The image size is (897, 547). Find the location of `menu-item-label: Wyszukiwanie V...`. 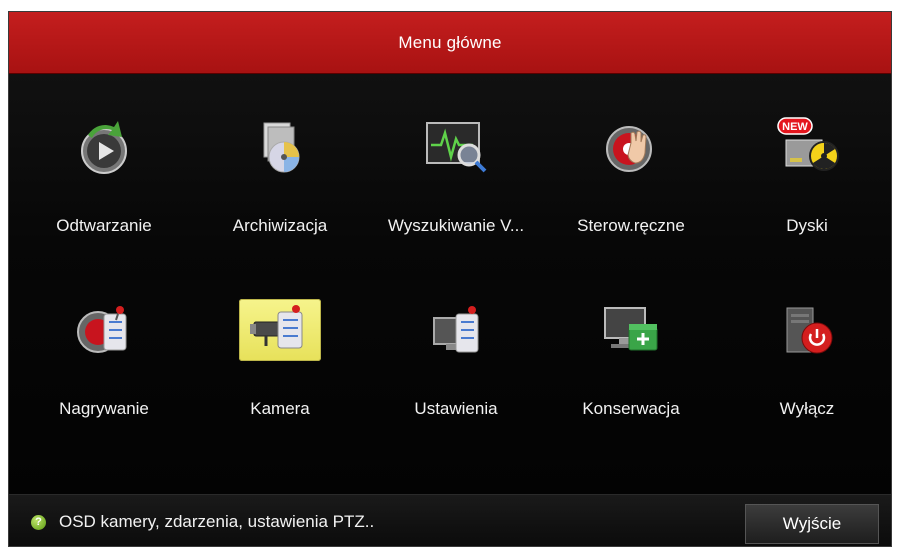

menu-item-label: Wyszukiwanie V... is located at coordinates (456, 225).